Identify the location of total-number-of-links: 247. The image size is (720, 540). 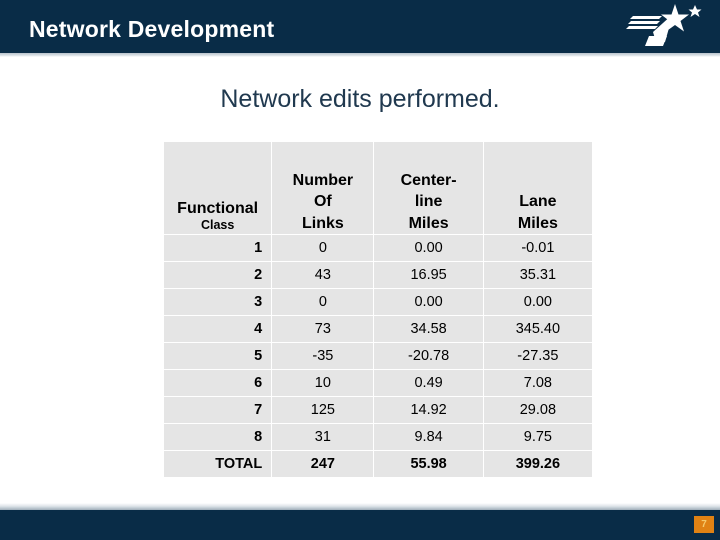
(323, 464).